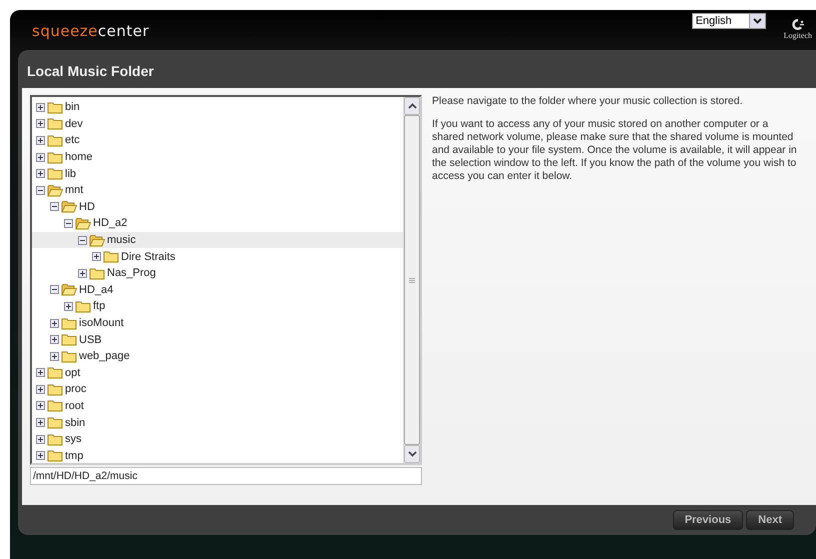 The image size is (816, 559). Describe the element at coordinates (217, 356) in the screenshot. I see `tree-item: web_page` at that location.